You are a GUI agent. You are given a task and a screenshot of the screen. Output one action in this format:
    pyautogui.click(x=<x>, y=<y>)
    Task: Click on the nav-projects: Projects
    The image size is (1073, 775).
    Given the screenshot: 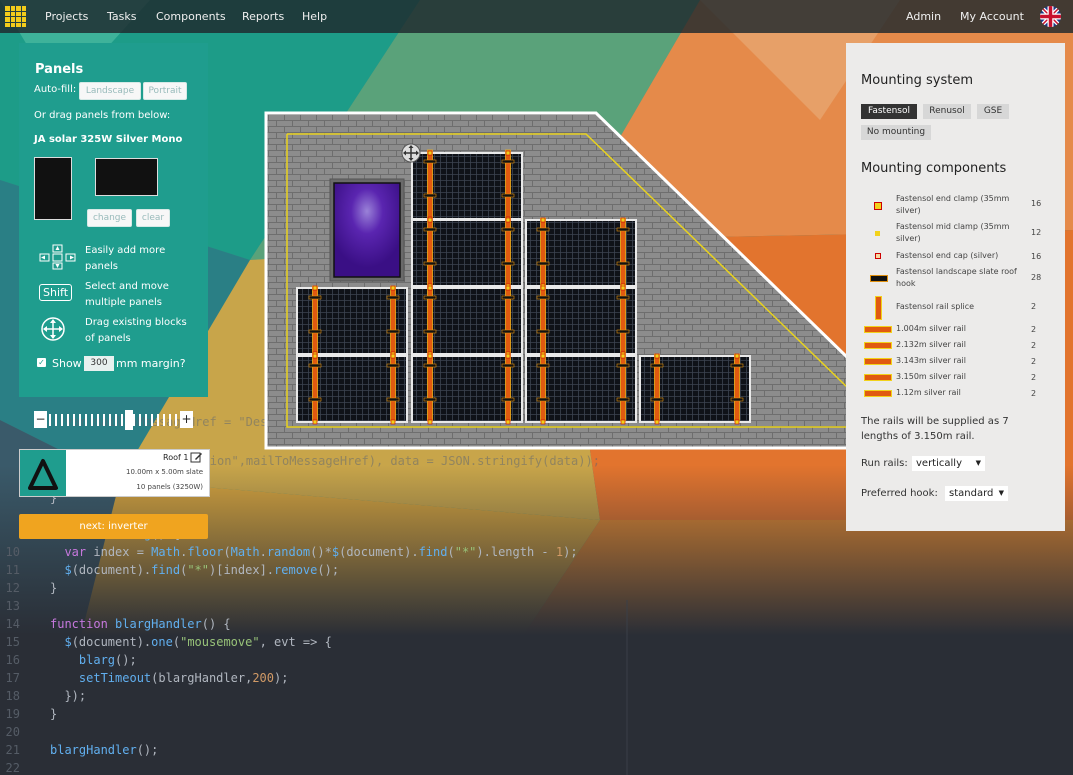 What is the action you would take?
    pyautogui.click(x=66, y=16)
    